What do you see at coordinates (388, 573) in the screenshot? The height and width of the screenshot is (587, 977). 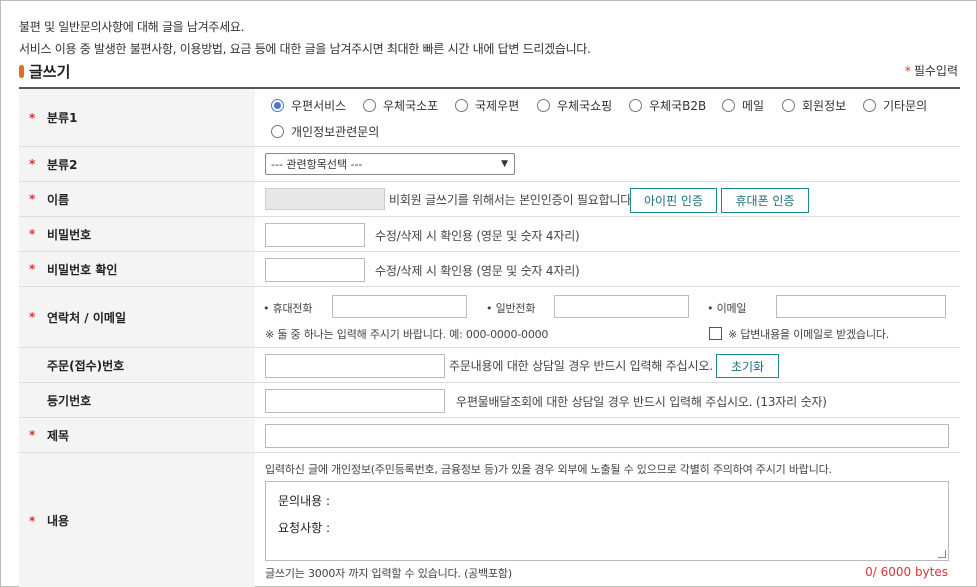 I see `body-limit-note: 글쓰기는 3000자 까지 입력할 수 있습니다. (공백포함)` at bounding box center [388, 573].